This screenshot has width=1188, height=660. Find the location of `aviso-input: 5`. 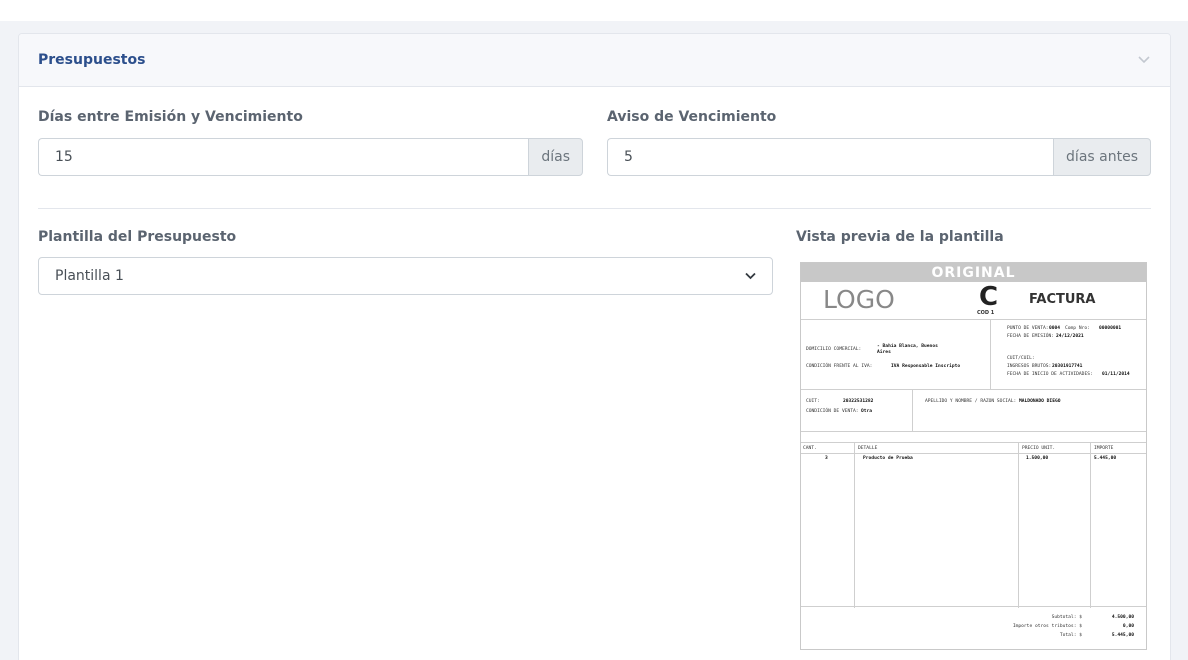

aviso-input: 5 is located at coordinates (830, 157).